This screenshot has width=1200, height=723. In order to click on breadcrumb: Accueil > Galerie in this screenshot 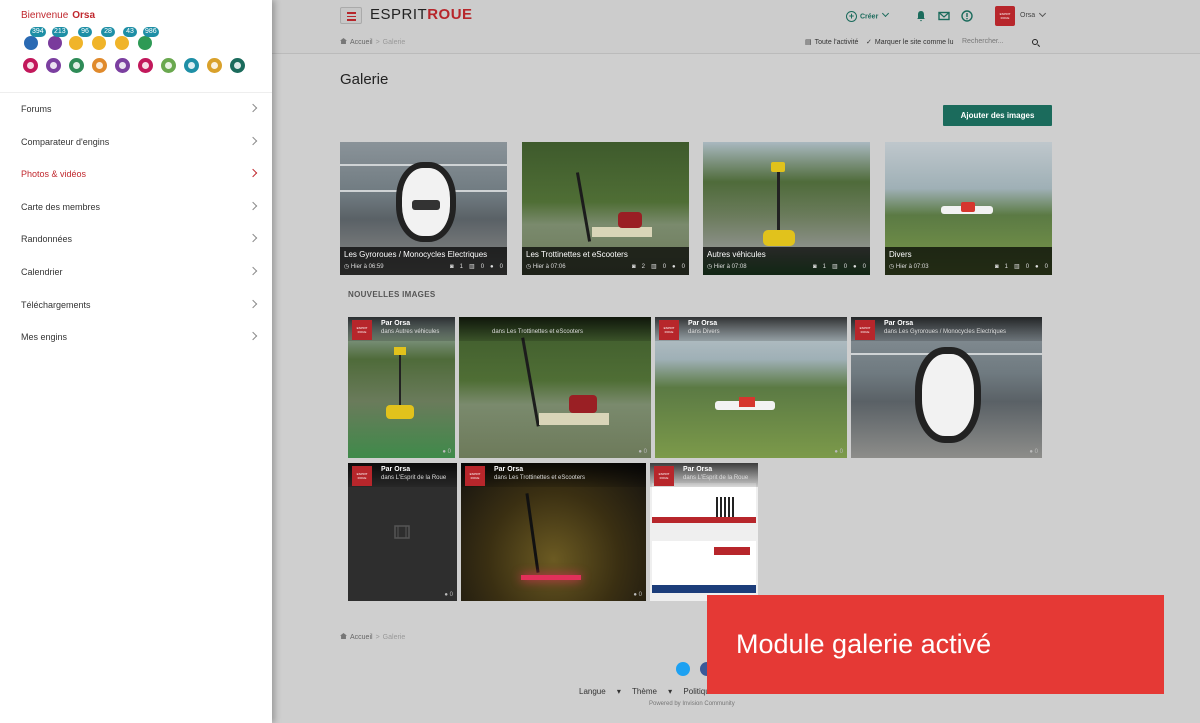, I will do `click(372, 42)`.